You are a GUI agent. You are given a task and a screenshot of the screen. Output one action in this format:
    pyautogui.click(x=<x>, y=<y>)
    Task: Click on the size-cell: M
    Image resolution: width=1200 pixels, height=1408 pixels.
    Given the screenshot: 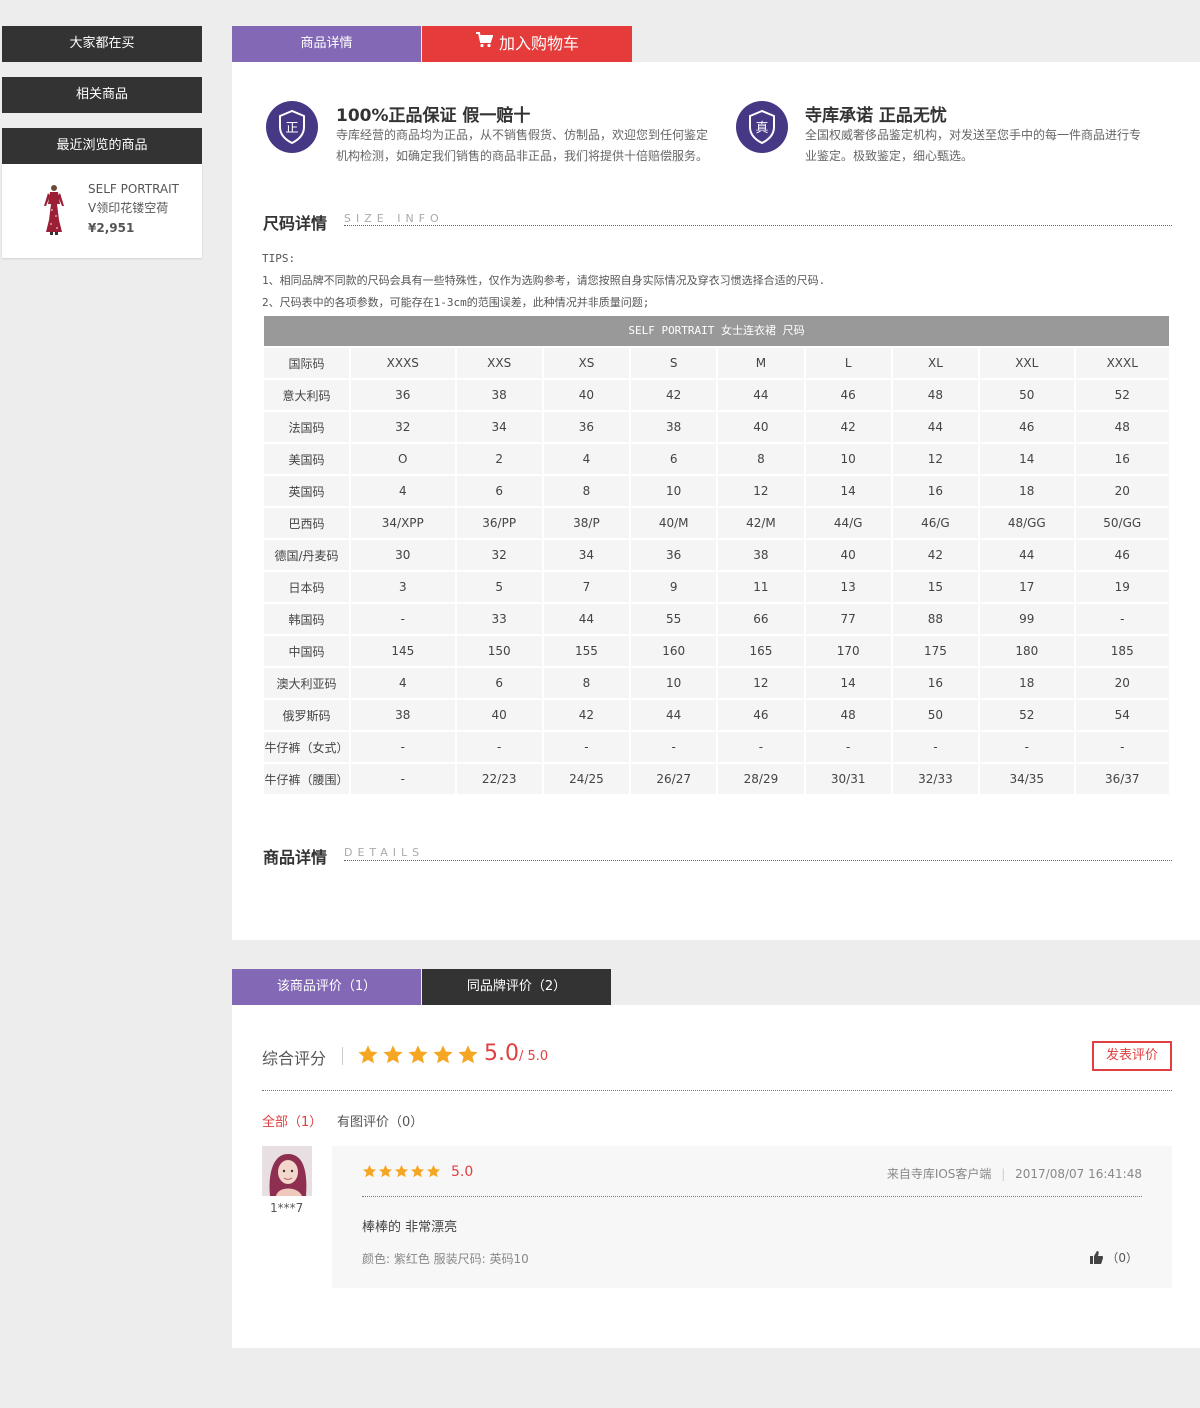 What is the action you would take?
    pyautogui.click(x=761, y=363)
    